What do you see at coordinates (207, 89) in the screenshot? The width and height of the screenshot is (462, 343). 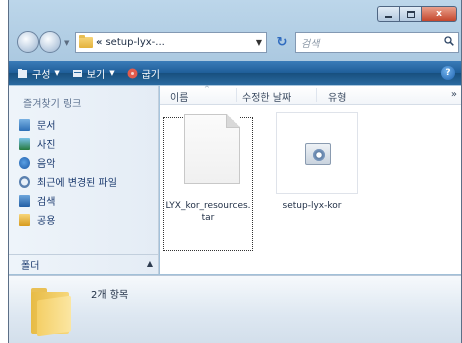 I see `sort-ascending-icon: ^` at bounding box center [207, 89].